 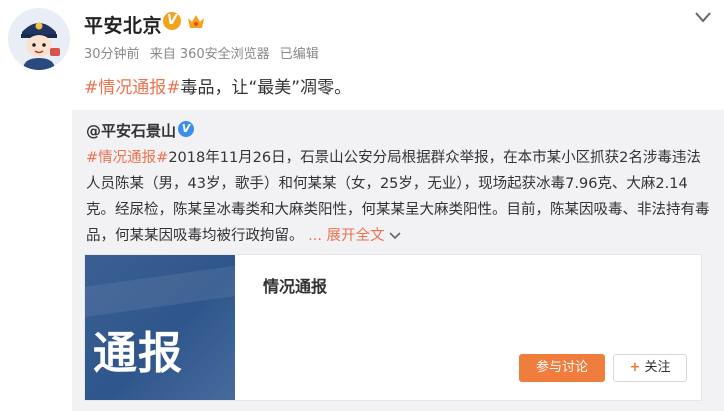 What do you see at coordinates (266, 88) in the screenshot?
I see `post-body: 毒品，让“最美”凋零。` at bounding box center [266, 88].